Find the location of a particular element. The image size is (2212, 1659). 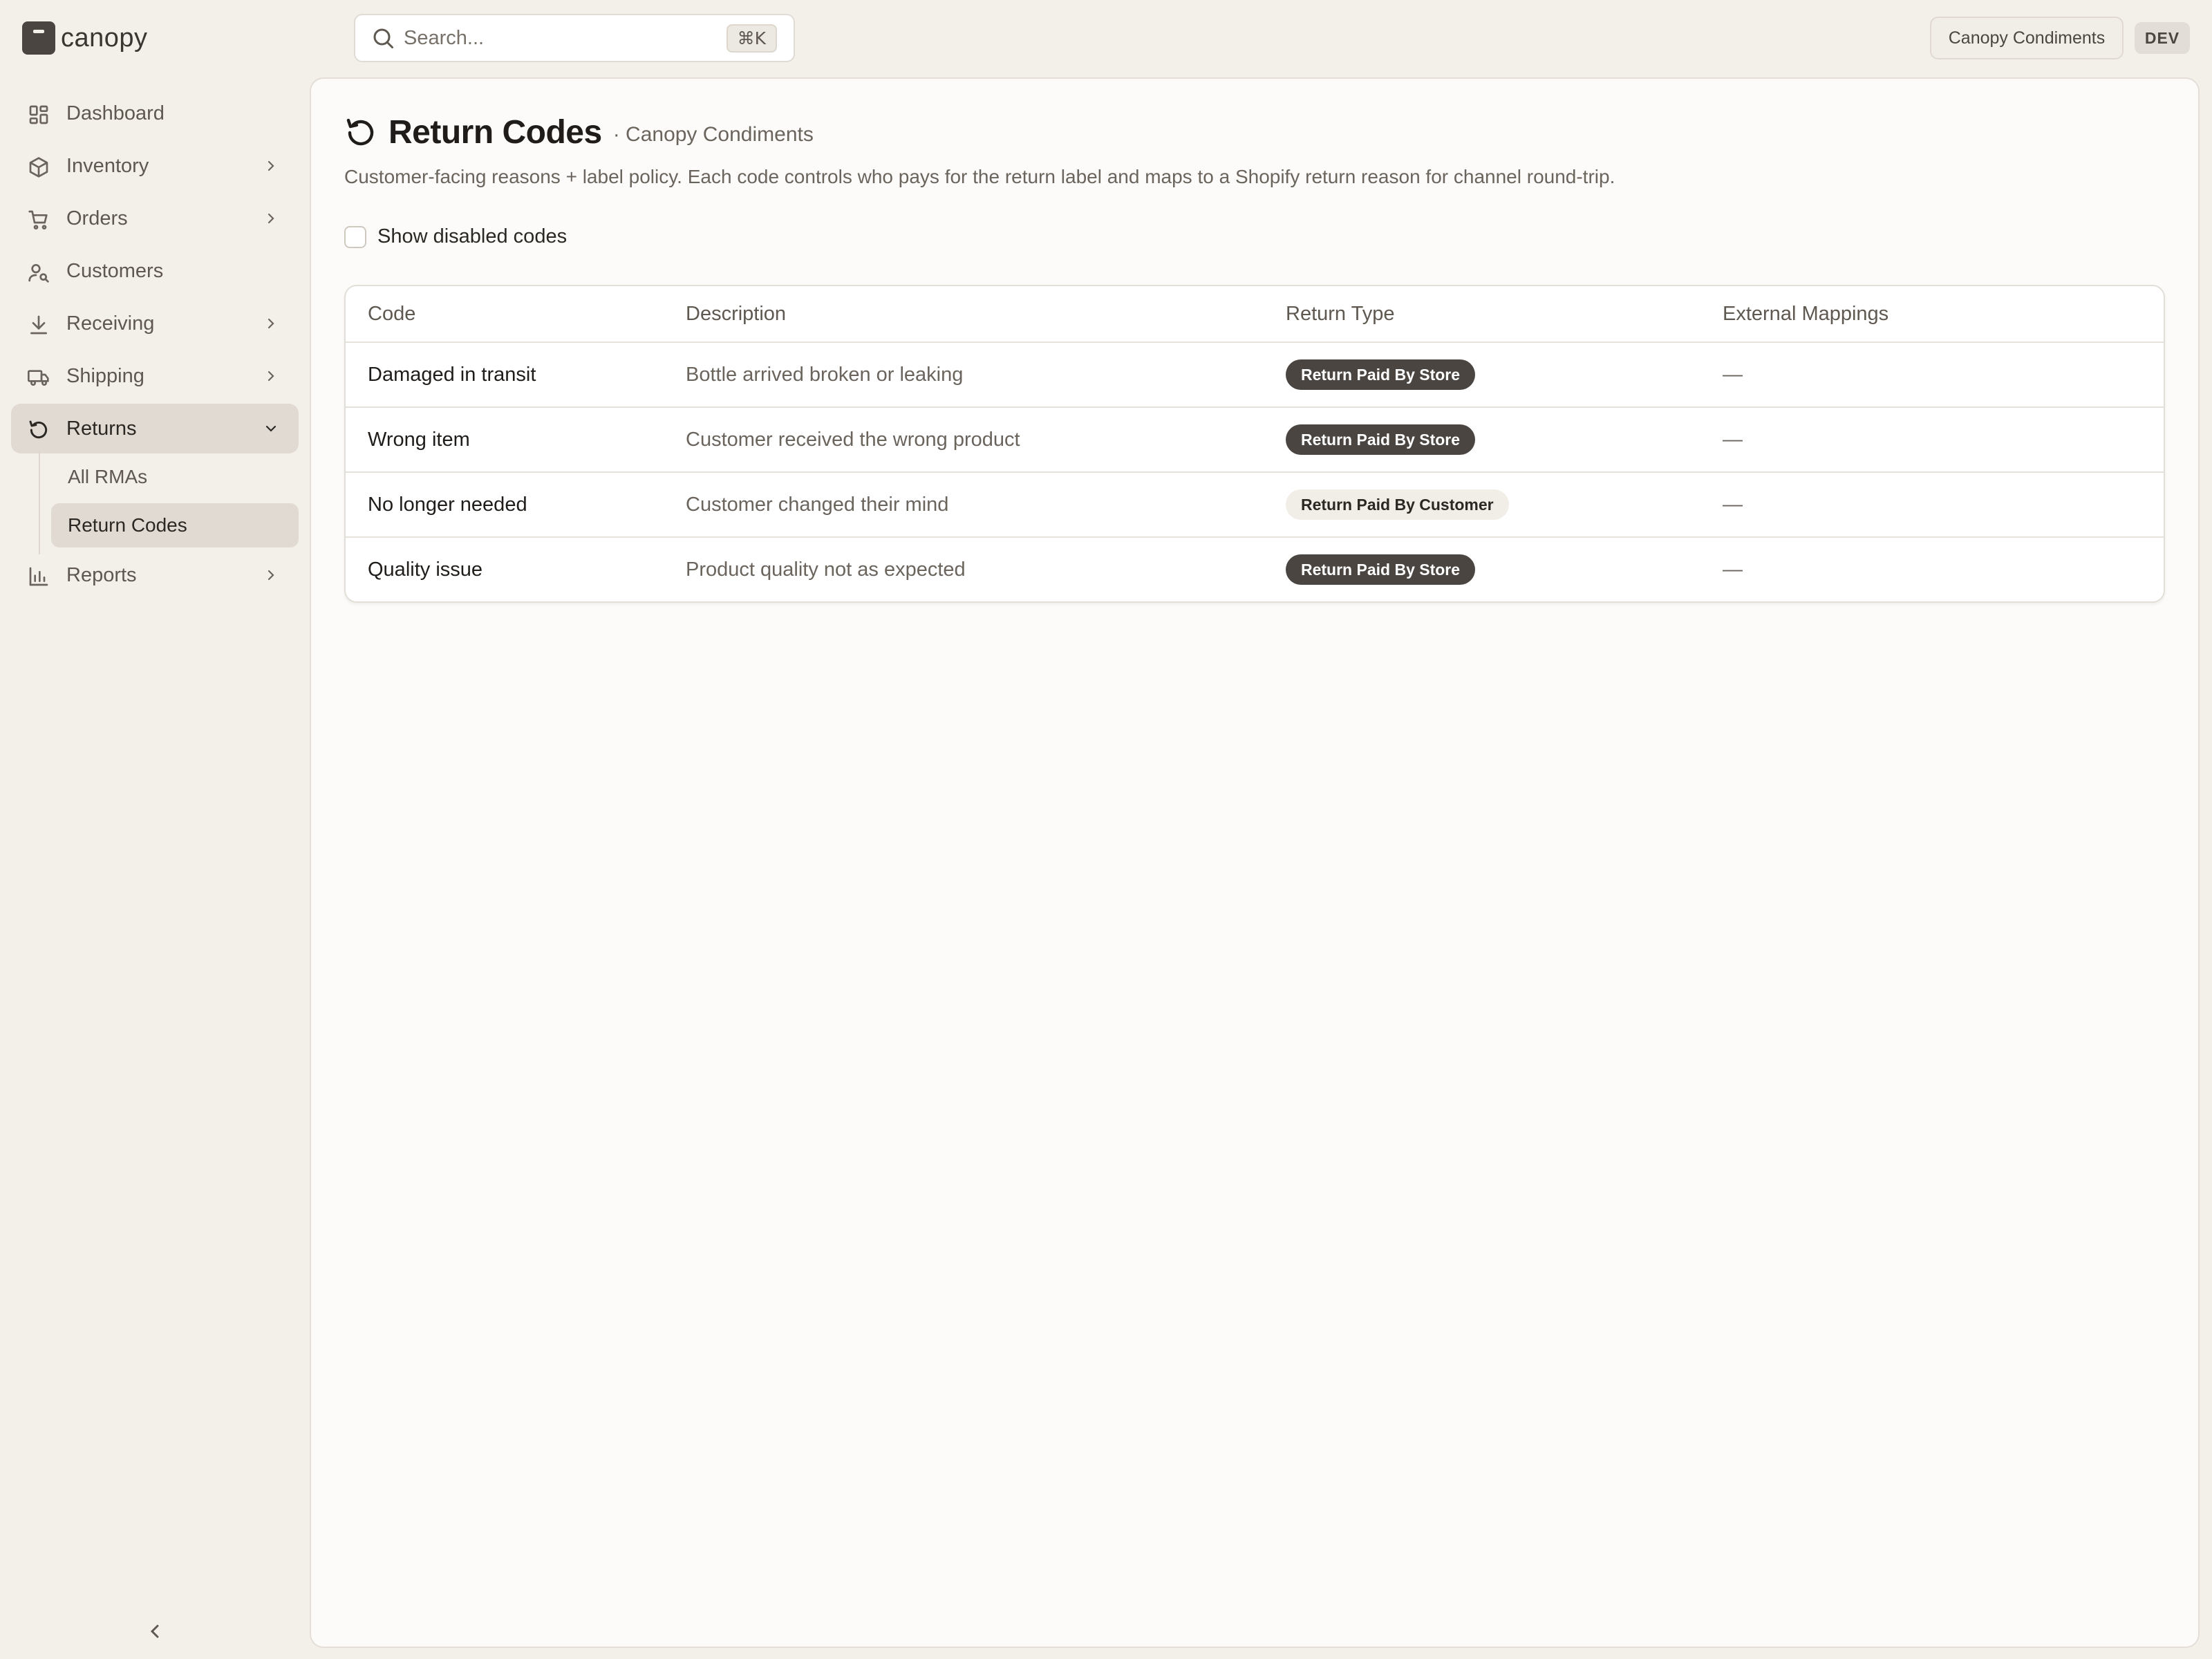

column-header-code: Code is located at coordinates (516, 314).